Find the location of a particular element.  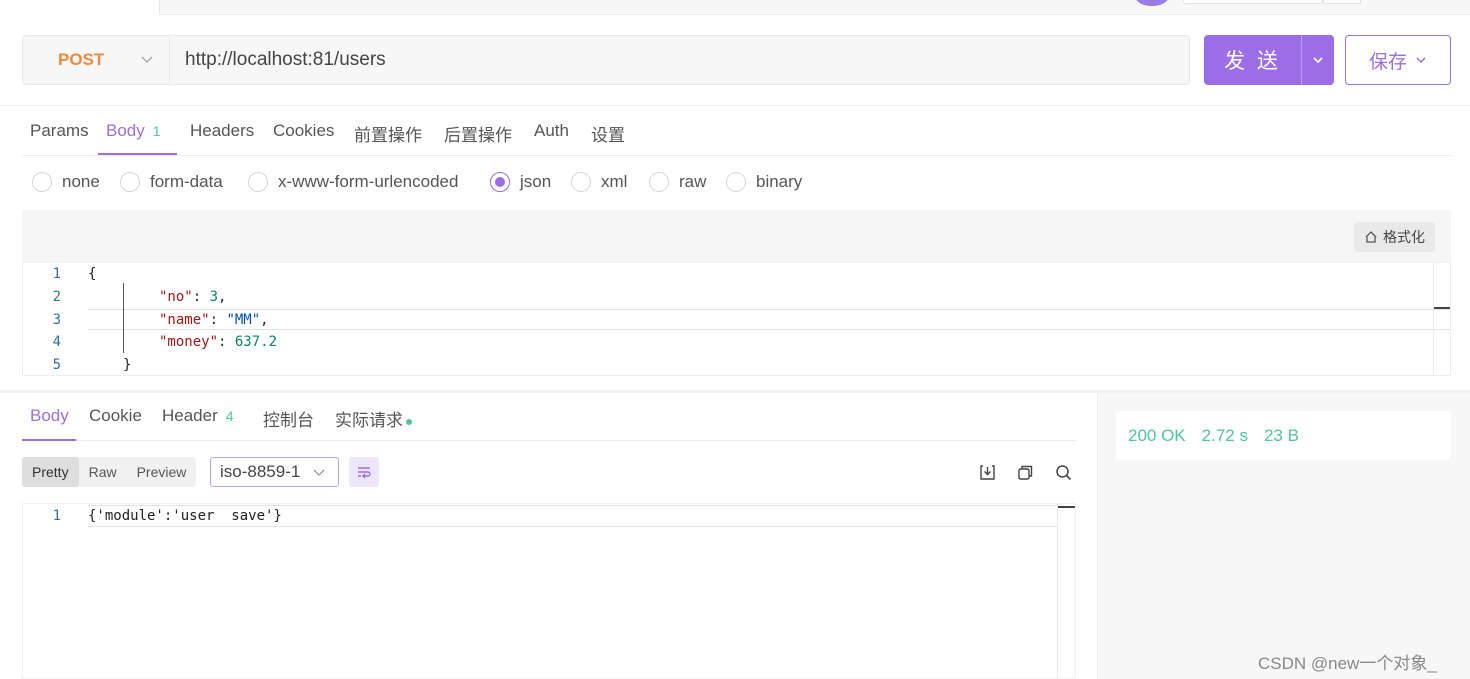

code-line: "money": 637.2 is located at coordinates (218, 342).